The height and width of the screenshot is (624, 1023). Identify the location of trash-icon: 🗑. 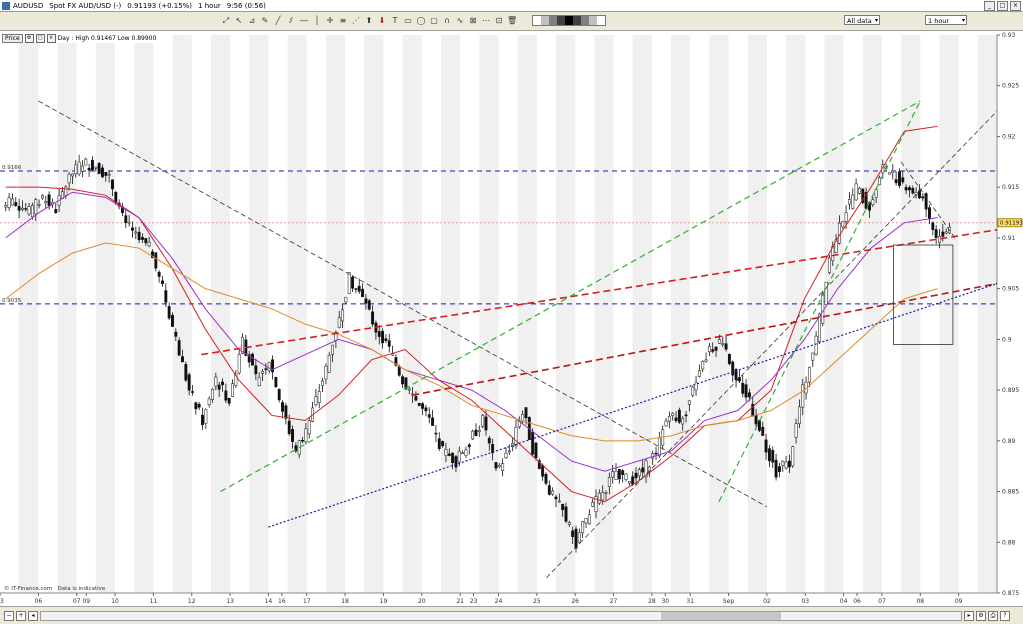
(512, 21).